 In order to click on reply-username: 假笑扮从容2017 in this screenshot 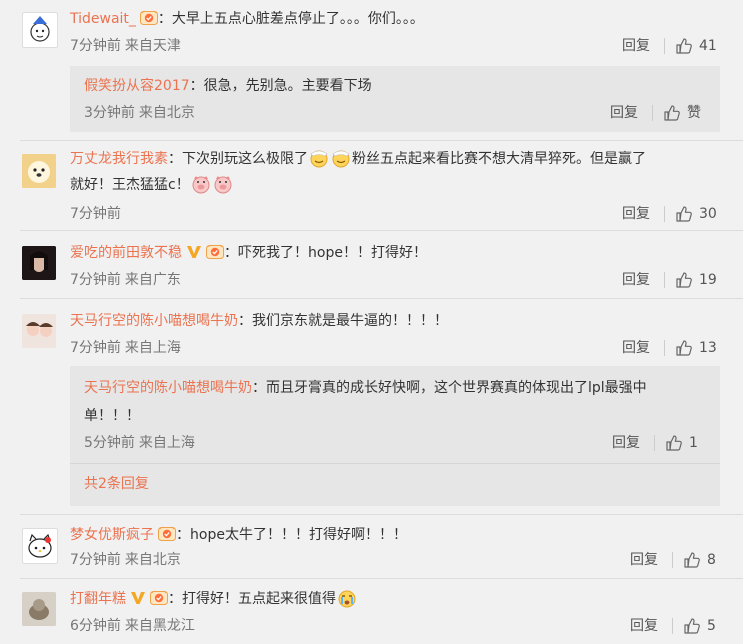, I will do `click(137, 86)`.